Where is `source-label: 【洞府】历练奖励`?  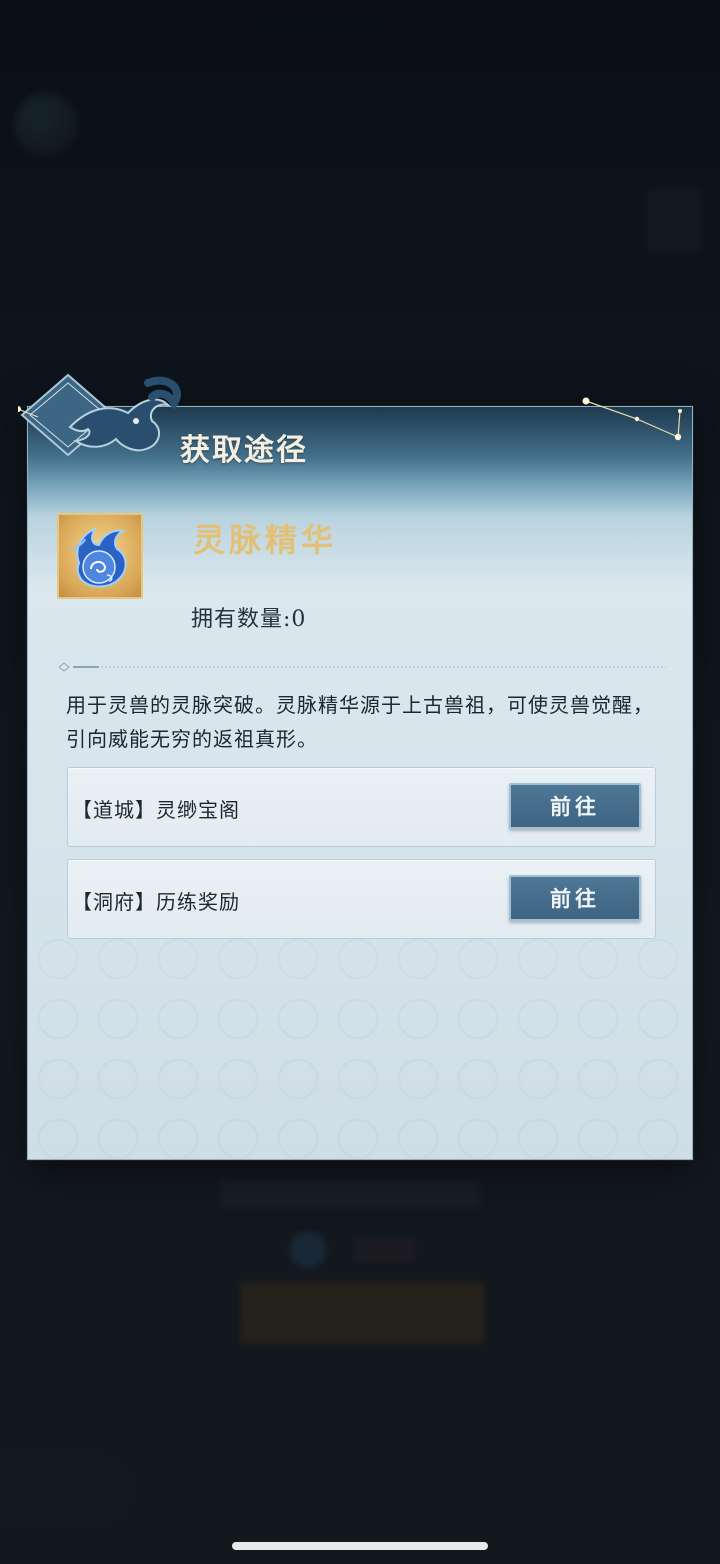
source-label: 【洞府】历练奖励 is located at coordinates (156, 902).